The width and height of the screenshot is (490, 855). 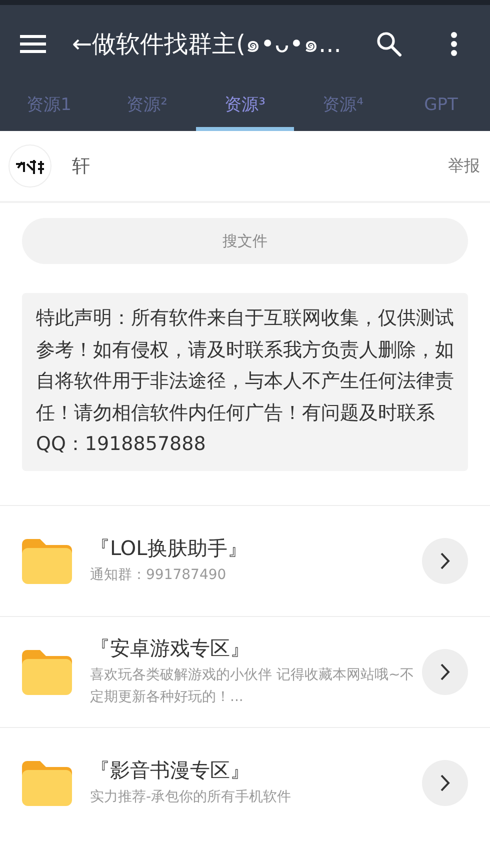 I want to click on tab: 资源⁴, so click(x=343, y=106).